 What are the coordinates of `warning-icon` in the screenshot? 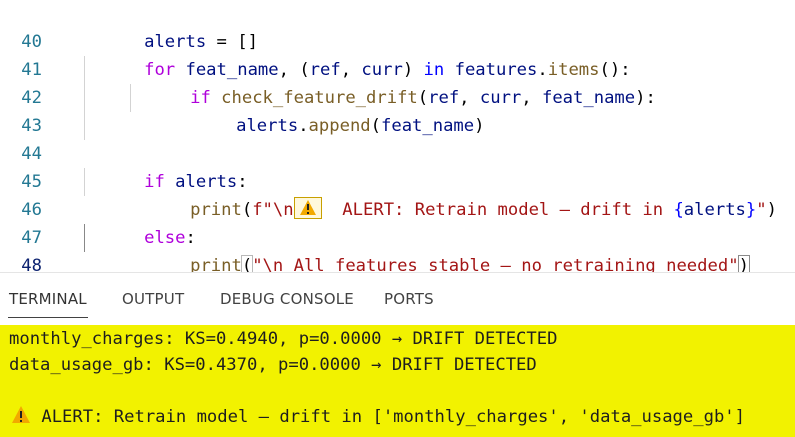 It's located at (20, 415).